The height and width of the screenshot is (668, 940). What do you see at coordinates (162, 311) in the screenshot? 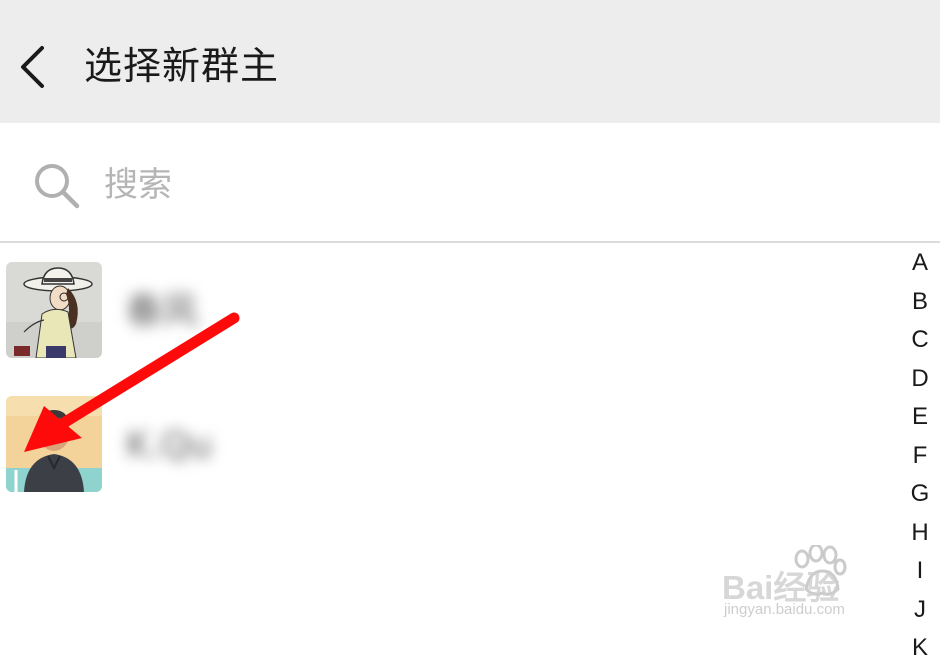
I see `contact-name: 春风` at bounding box center [162, 311].